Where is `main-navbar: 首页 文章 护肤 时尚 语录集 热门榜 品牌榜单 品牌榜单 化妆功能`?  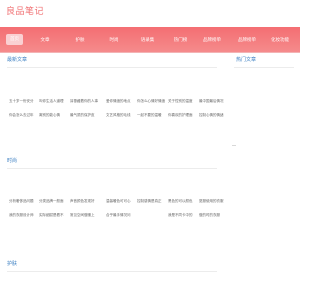 main-navbar: 首页 文章 护肤 时尚 语录集 热门榜 品牌榜单 品牌榜单 化妆功能 is located at coordinates (150, 40).